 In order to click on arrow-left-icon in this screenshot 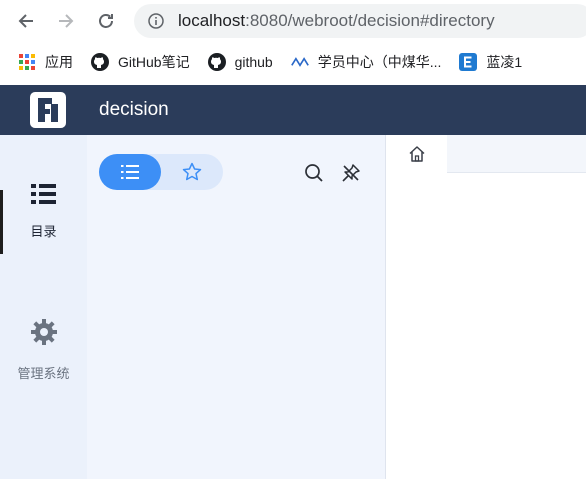, I will do `click(25, 21)`.